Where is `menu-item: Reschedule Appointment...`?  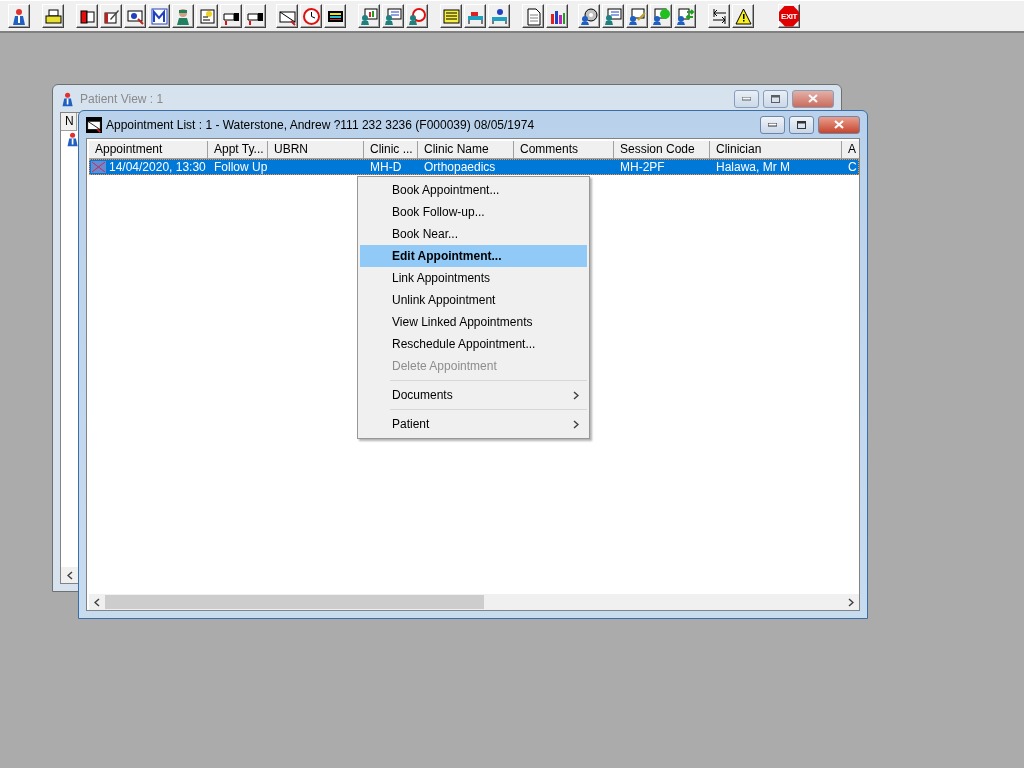 menu-item: Reschedule Appointment... is located at coordinates (473, 344).